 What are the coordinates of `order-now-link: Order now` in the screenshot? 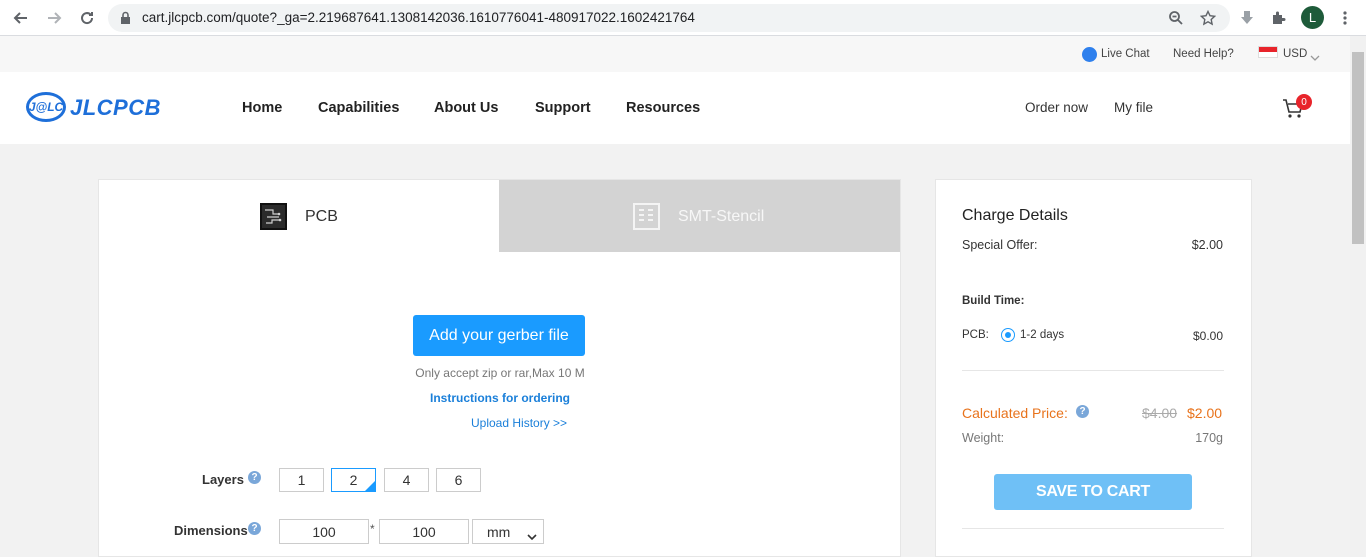 It's located at (1056, 107).